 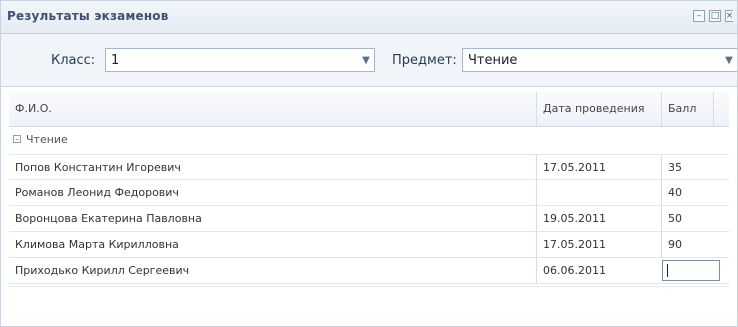 I want to click on grid-header: Ф.И.О. Дата проведения Балл, so click(x=369, y=109).